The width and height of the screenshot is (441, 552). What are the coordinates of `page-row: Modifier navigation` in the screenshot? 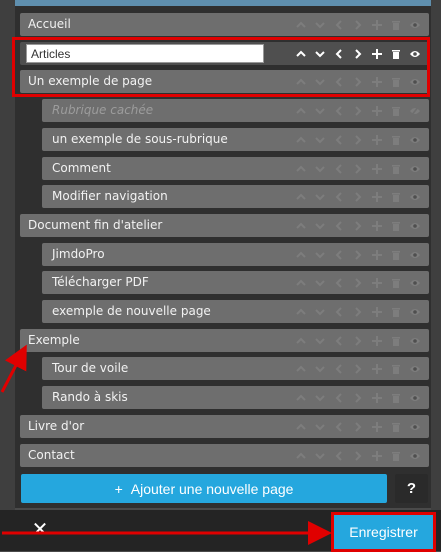 It's located at (235, 196).